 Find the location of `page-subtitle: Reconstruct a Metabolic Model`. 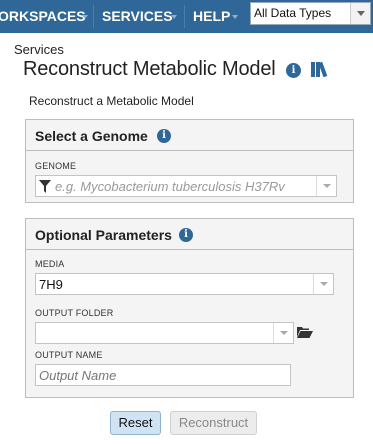

page-subtitle: Reconstruct a Metabolic Model is located at coordinates (111, 101).